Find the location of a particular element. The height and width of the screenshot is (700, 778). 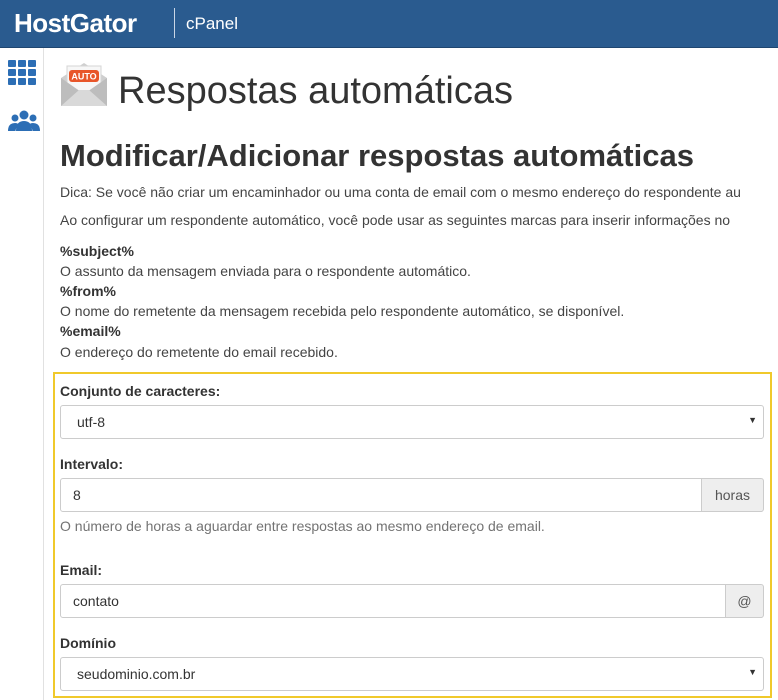

domain-select: seudominio.com.br ▼ is located at coordinates (412, 674).